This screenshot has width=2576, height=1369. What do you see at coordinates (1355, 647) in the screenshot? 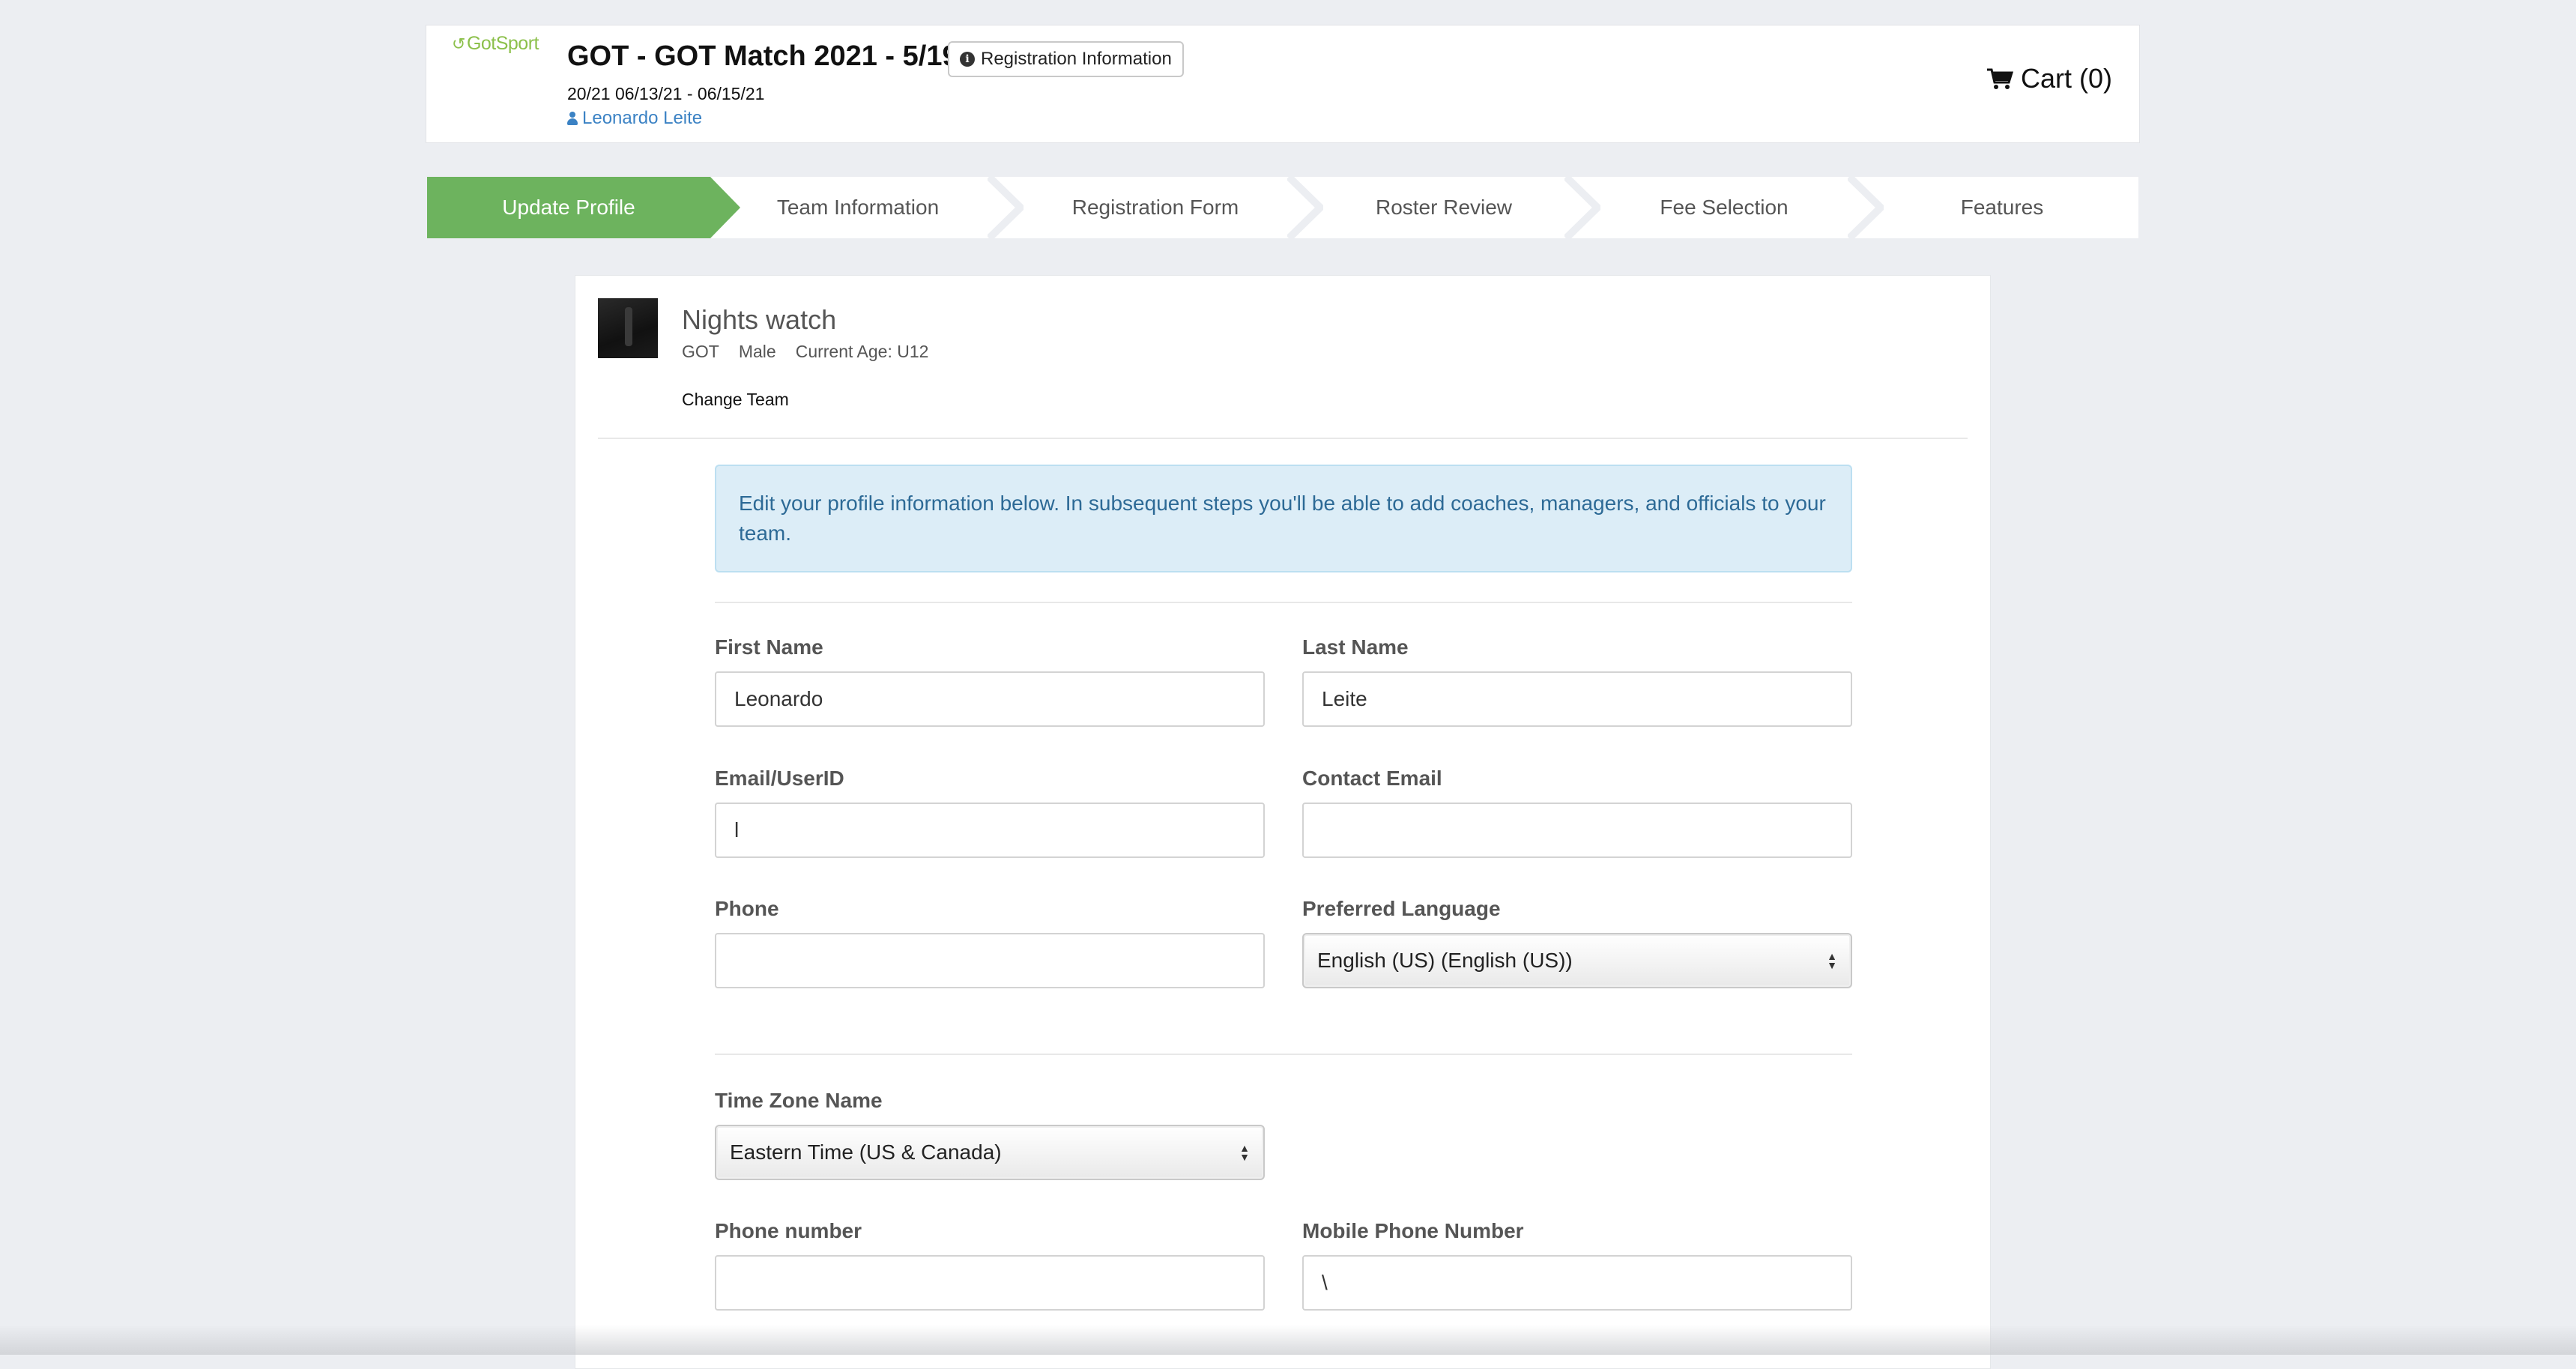
I see `last-name-label: Last Name` at bounding box center [1355, 647].